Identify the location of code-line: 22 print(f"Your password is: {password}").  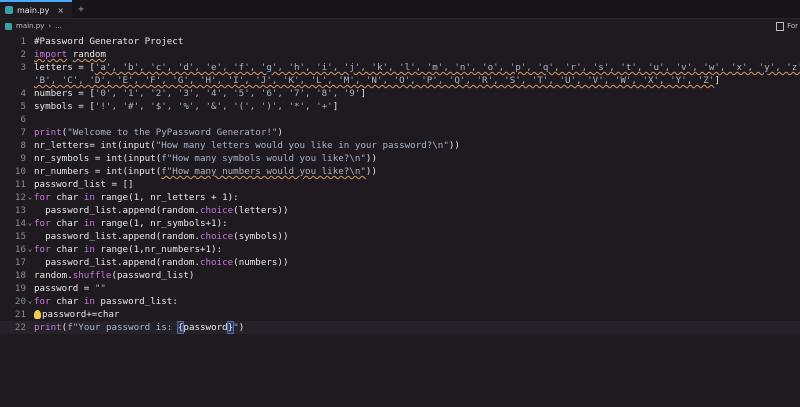
(400, 327).